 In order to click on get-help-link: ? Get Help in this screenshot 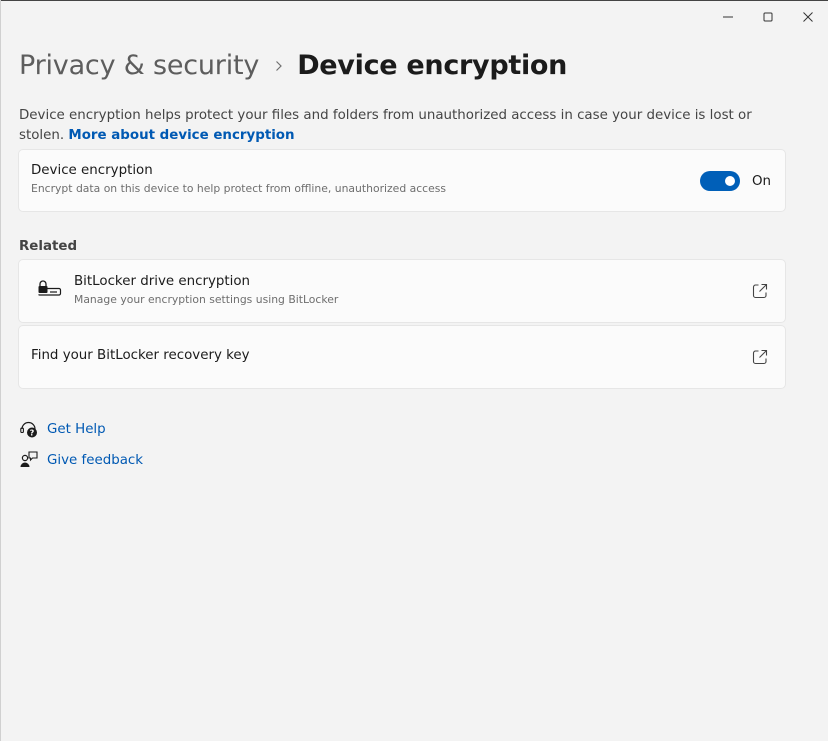, I will do `click(62, 429)`.